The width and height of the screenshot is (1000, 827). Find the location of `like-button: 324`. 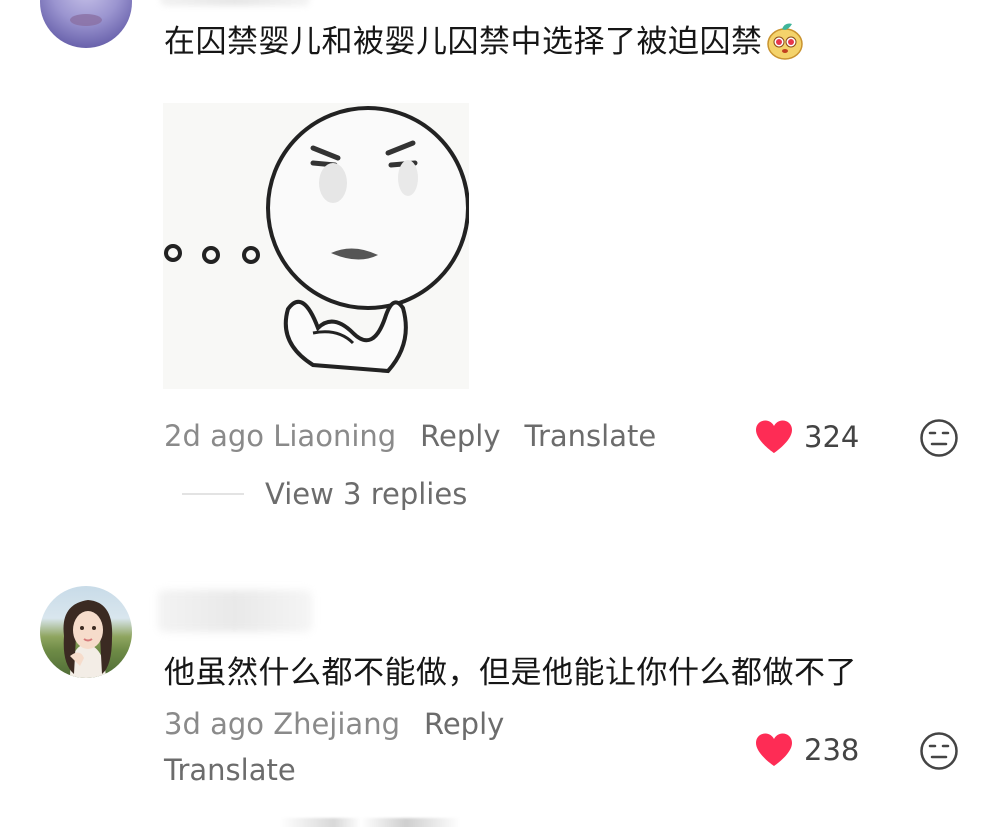

like-button: 324 is located at coordinates (806, 437).